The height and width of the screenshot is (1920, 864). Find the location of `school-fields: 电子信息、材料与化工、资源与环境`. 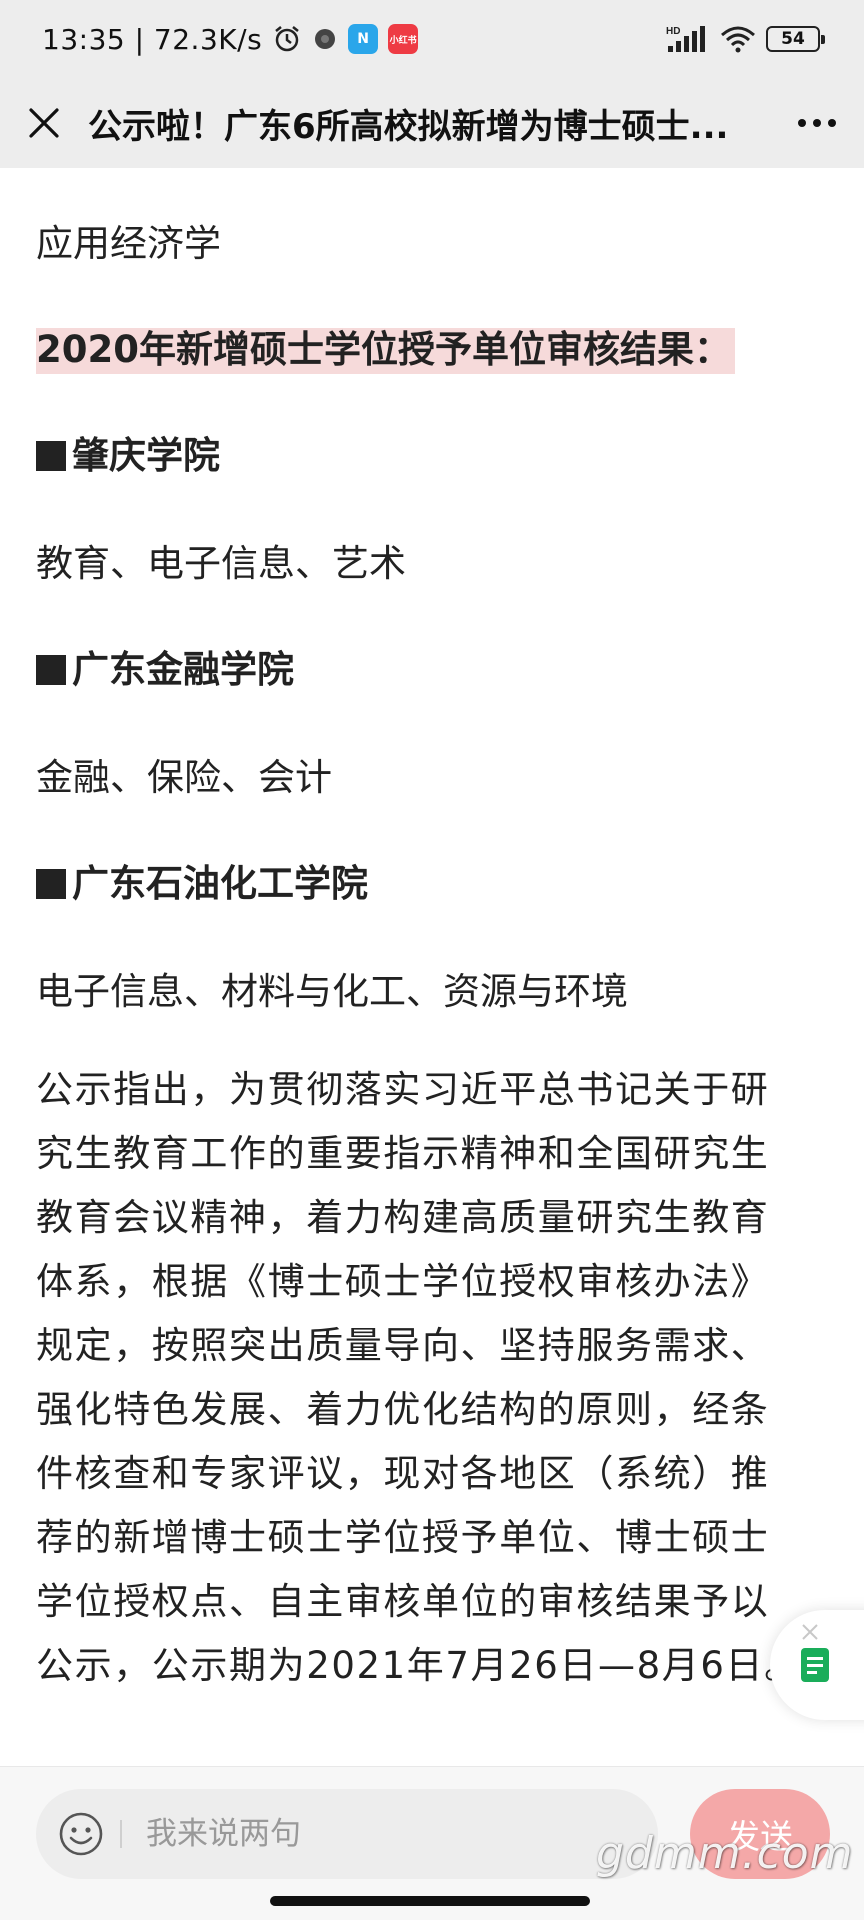

school-fields: 电子信息、材料与化工、资源与环境 is located at coordinates (332, 991).